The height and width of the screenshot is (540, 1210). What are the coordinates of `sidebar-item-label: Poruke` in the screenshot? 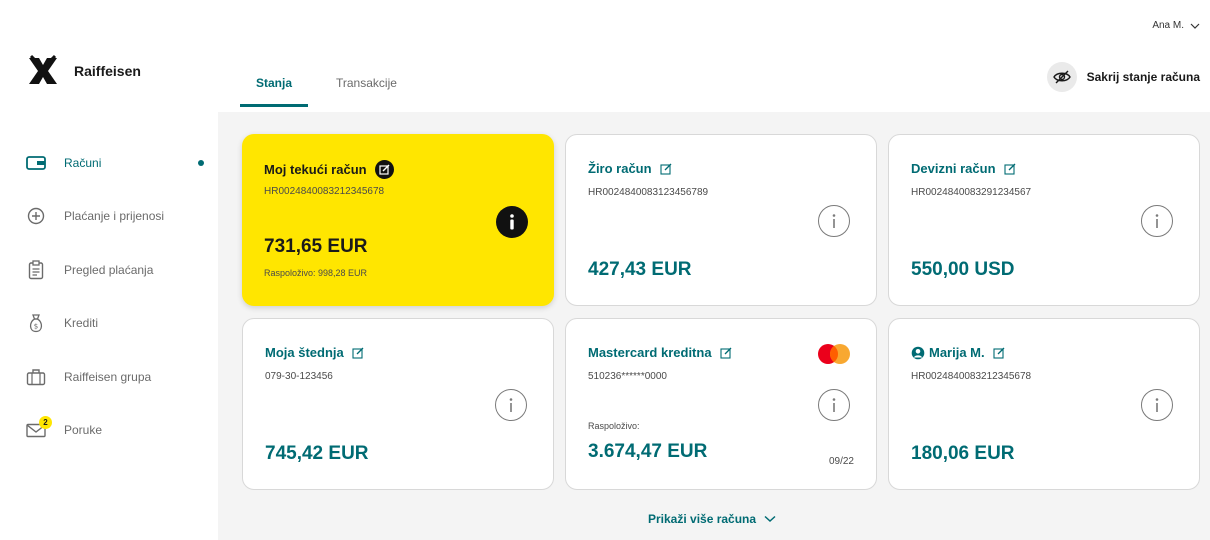 It's located at (83, 430).